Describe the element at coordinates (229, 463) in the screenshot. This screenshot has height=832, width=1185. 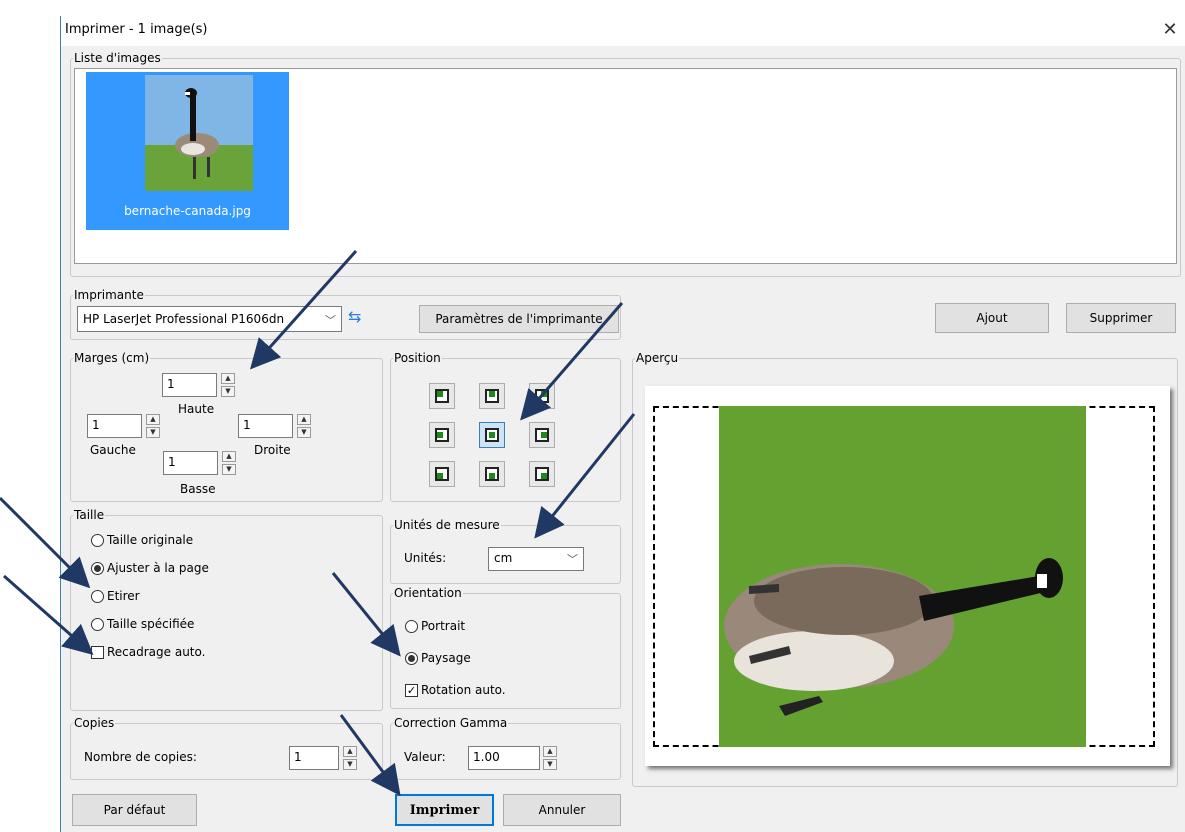
I see `margin-bottom-spinner: ▲ ▼` at that location.